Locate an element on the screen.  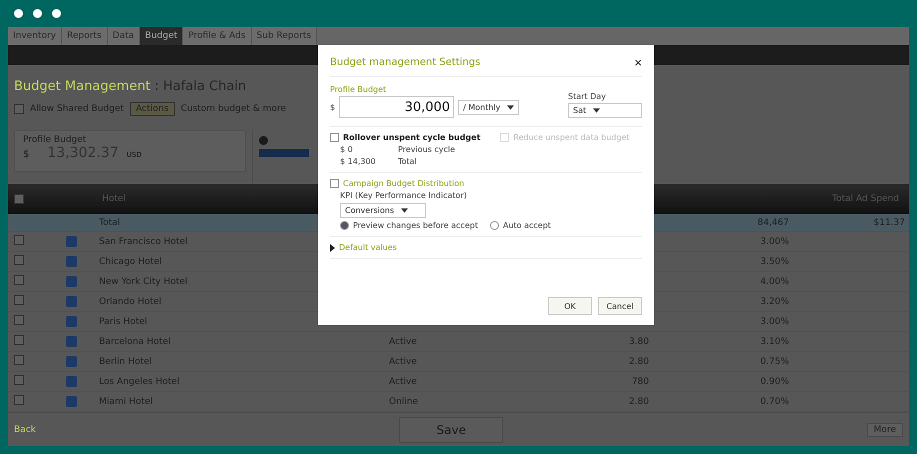
nav-tab: Inventory is located at coordinates (35, 36).